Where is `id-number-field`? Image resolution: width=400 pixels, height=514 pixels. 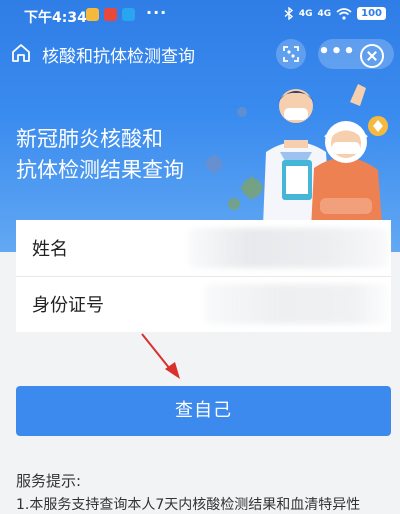 id-number-field is located at coordinates (296, 304).